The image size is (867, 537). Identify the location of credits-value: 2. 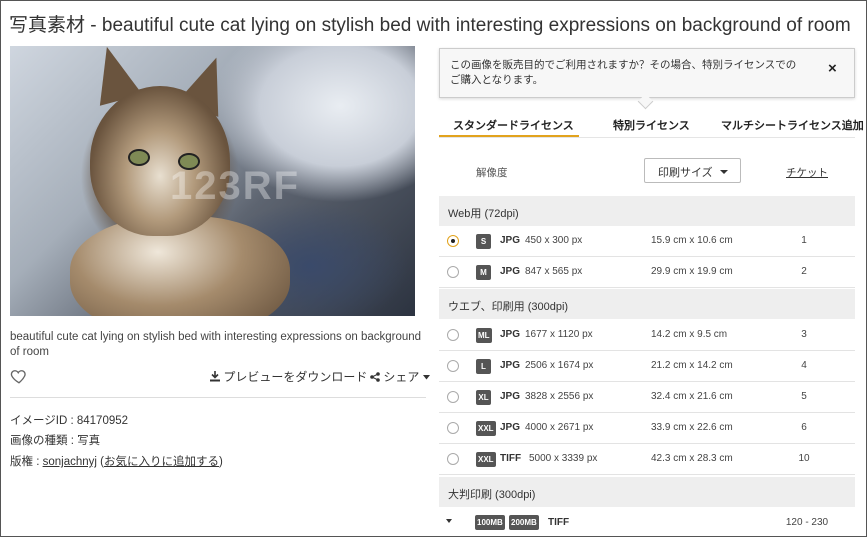
(804, 271).